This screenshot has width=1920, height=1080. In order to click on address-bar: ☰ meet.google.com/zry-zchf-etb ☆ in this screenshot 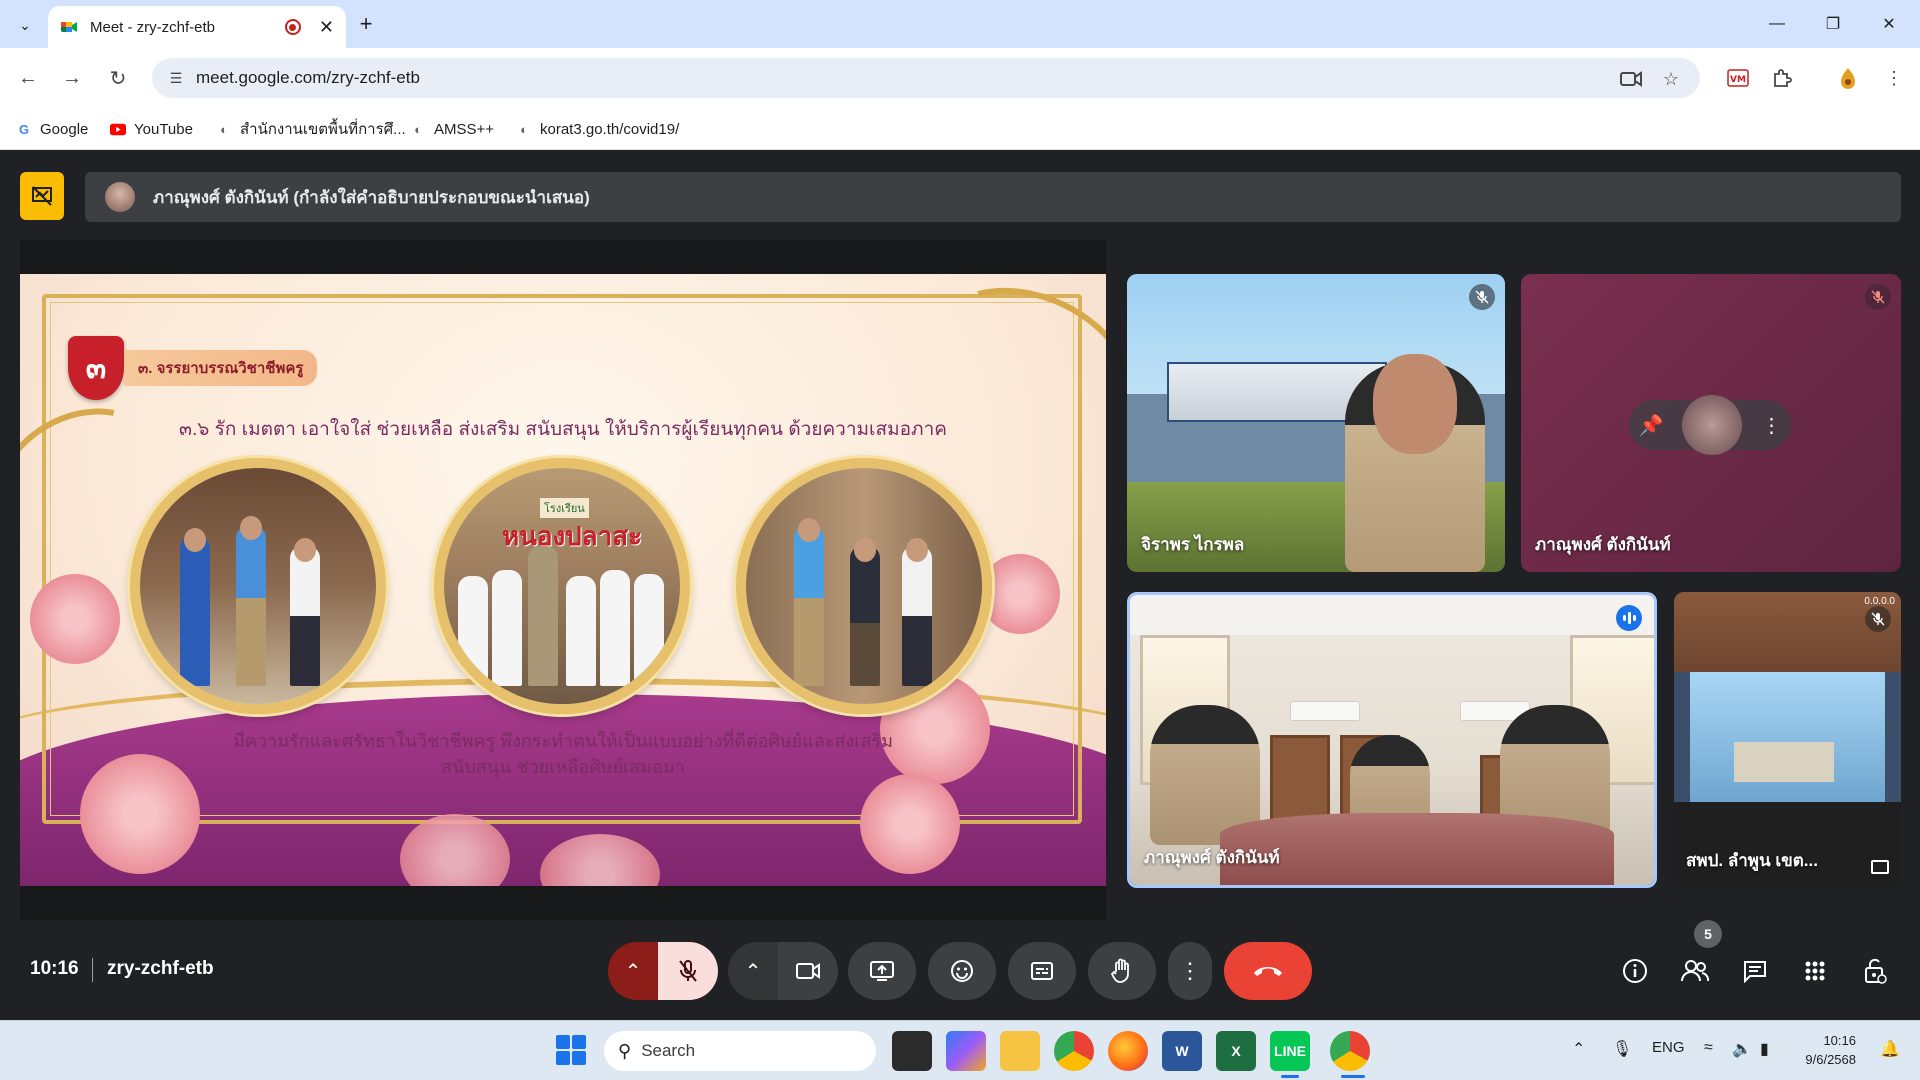, I will do `click(926, 78)`.